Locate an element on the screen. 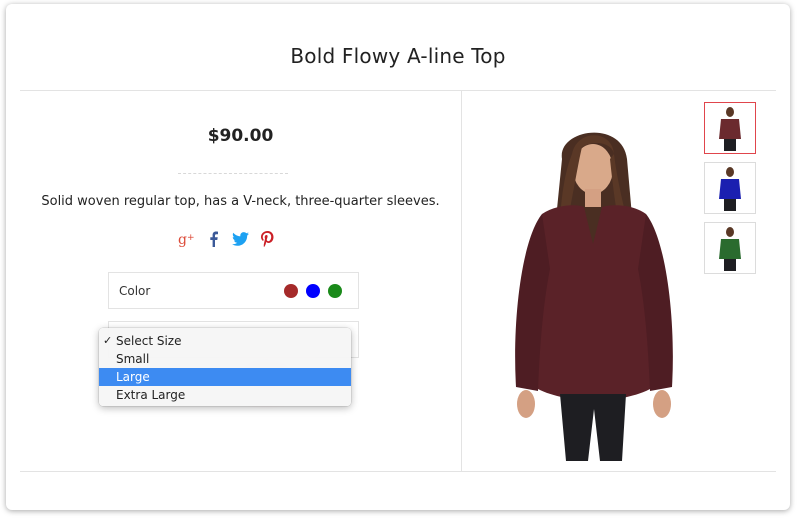 This screenshot has height=521, width=800. swatch-blue is located at coordinates (313, 290).